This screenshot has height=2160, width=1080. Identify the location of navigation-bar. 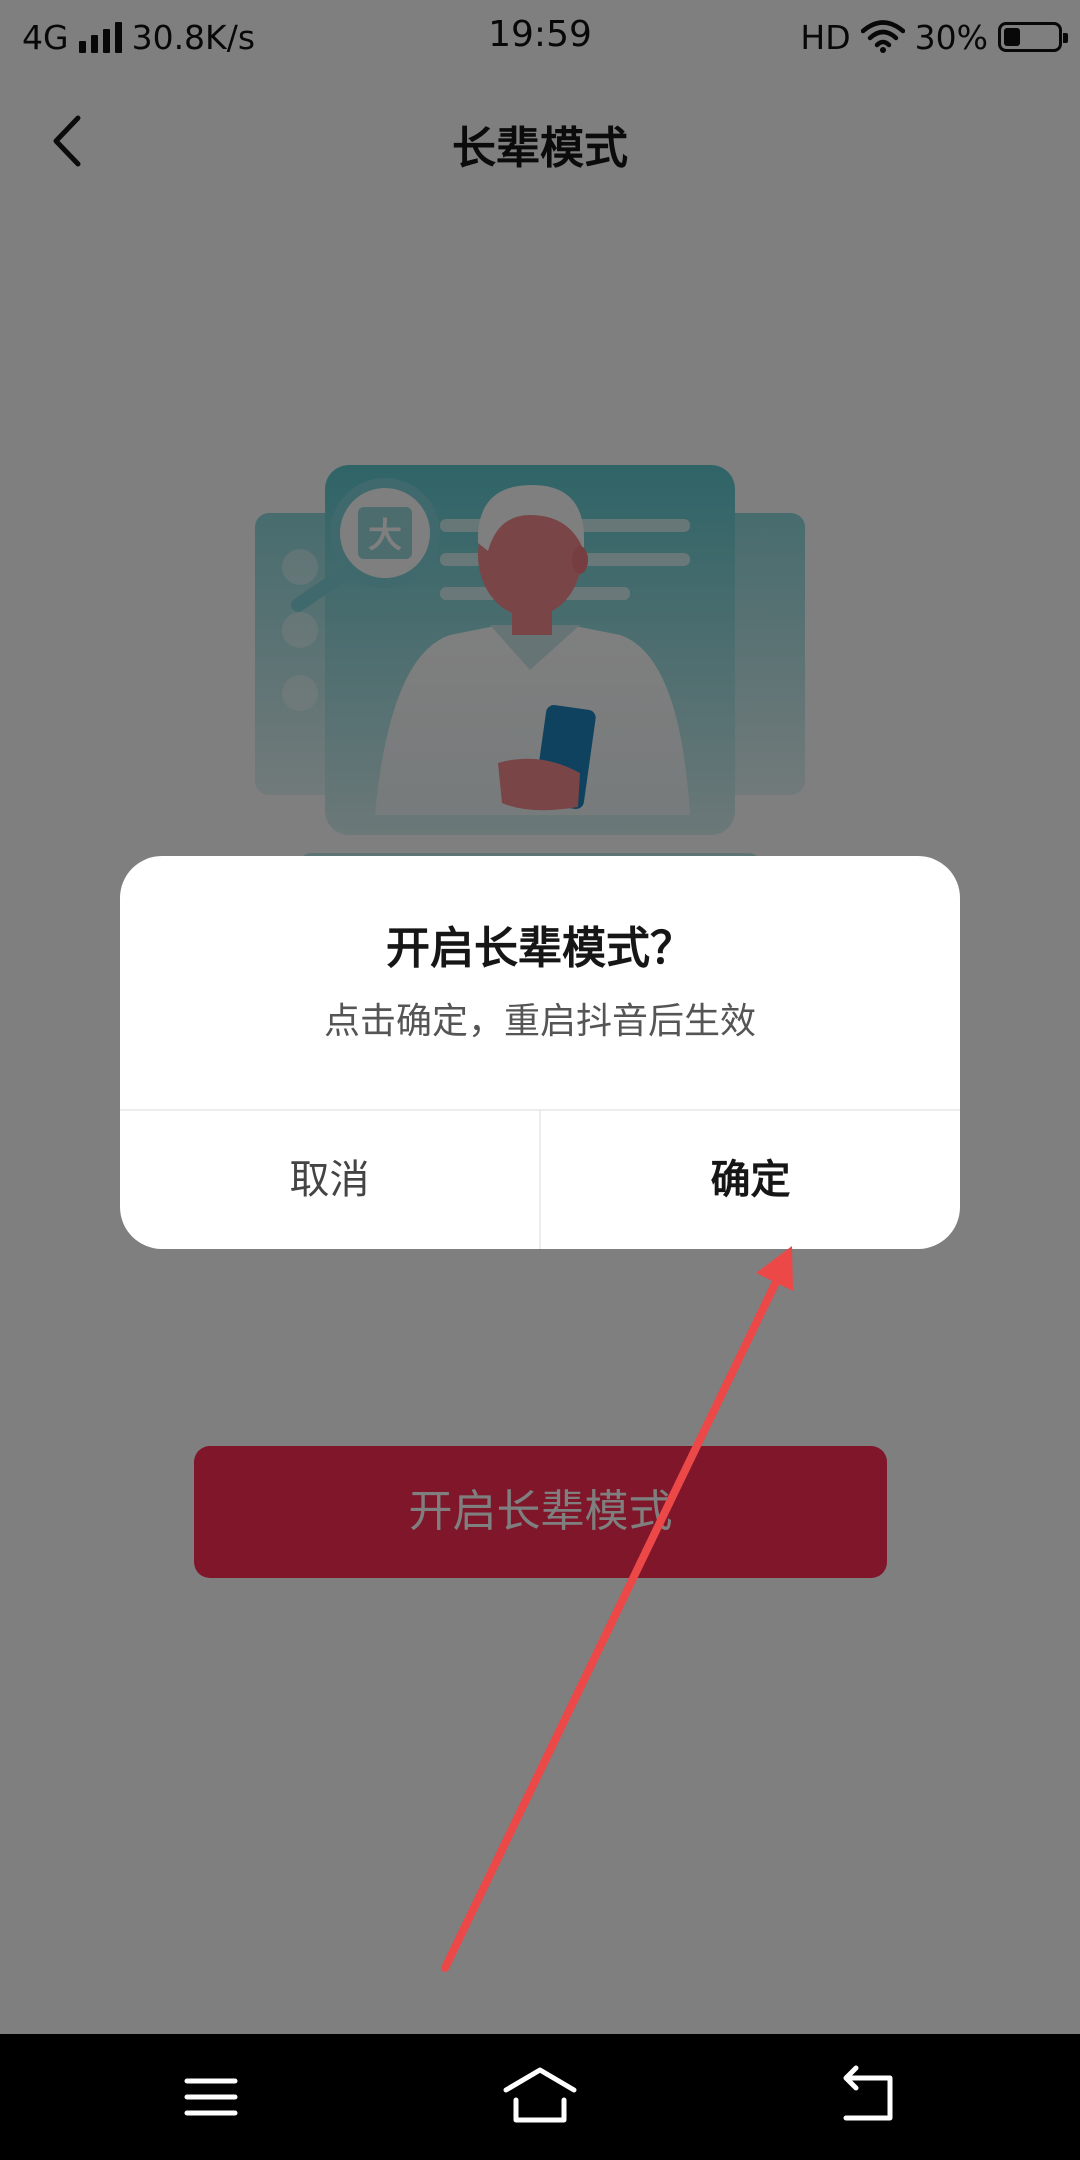
(540, 2097).